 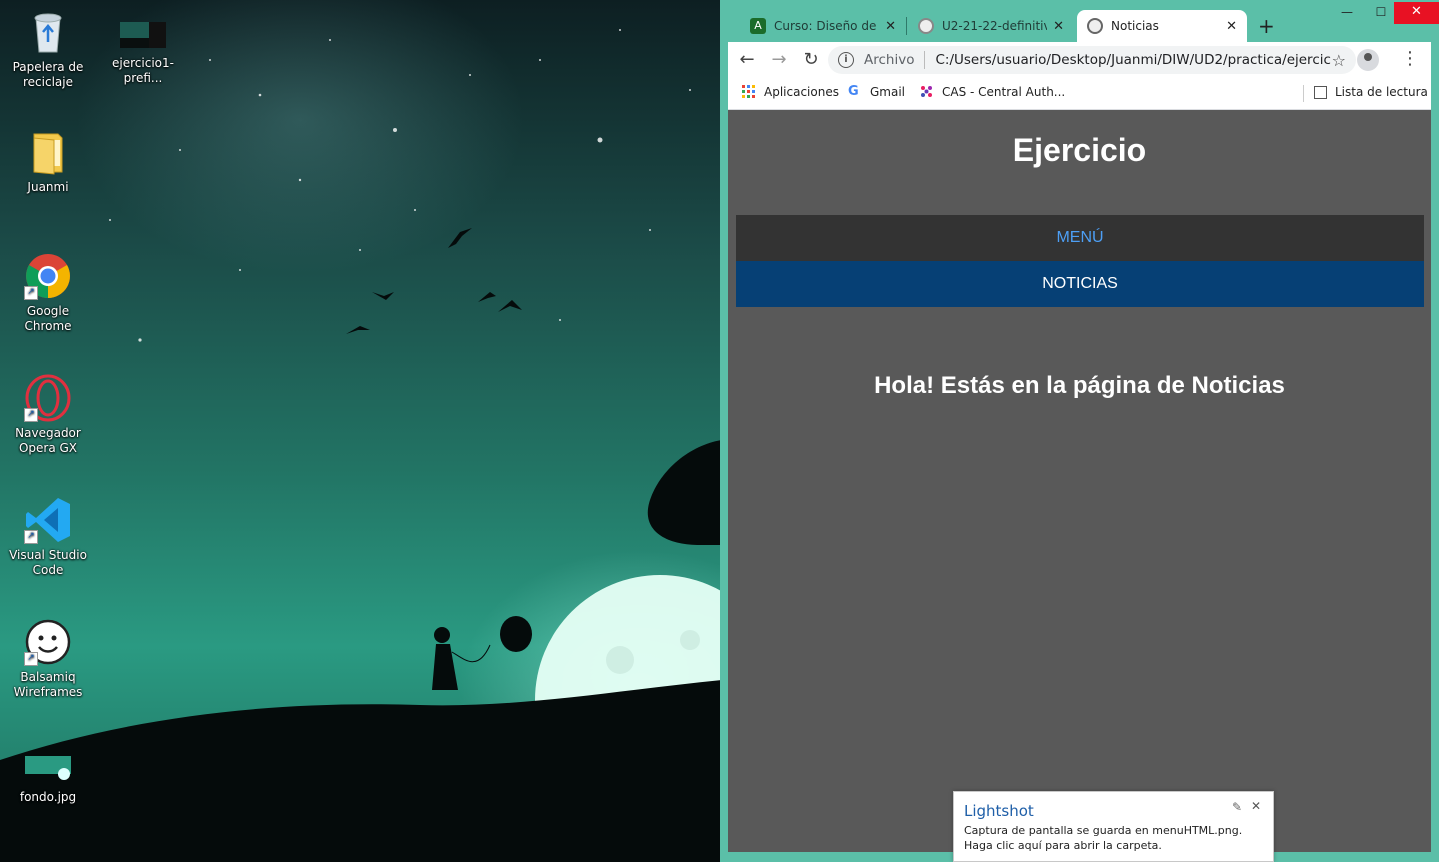 I want to click on close-icon: ✕, so click(x=1256, y=806).